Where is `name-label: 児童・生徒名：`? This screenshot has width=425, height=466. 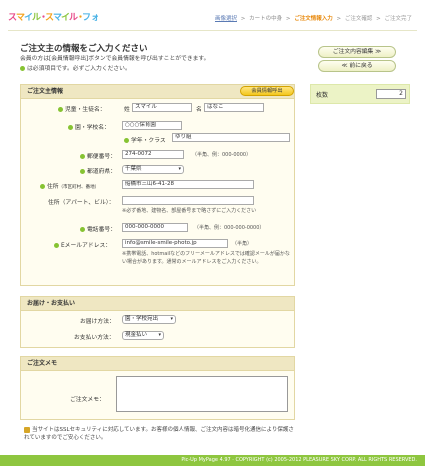
name-label: 児童・生徒名： is located at coordinates (82, 108).